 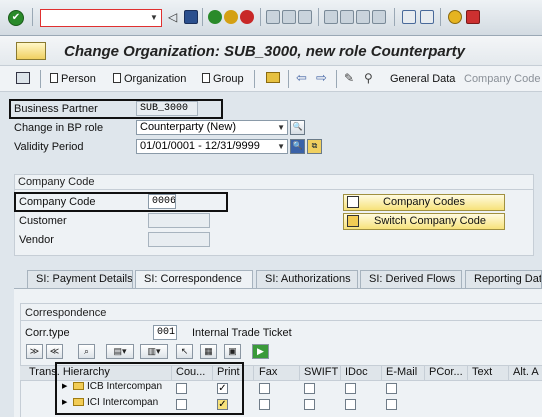 What do you see at coordinates (349, 78) in the screenshot?
I see `edit-pencil-icon: ✎` at bounding box center [349, 78].